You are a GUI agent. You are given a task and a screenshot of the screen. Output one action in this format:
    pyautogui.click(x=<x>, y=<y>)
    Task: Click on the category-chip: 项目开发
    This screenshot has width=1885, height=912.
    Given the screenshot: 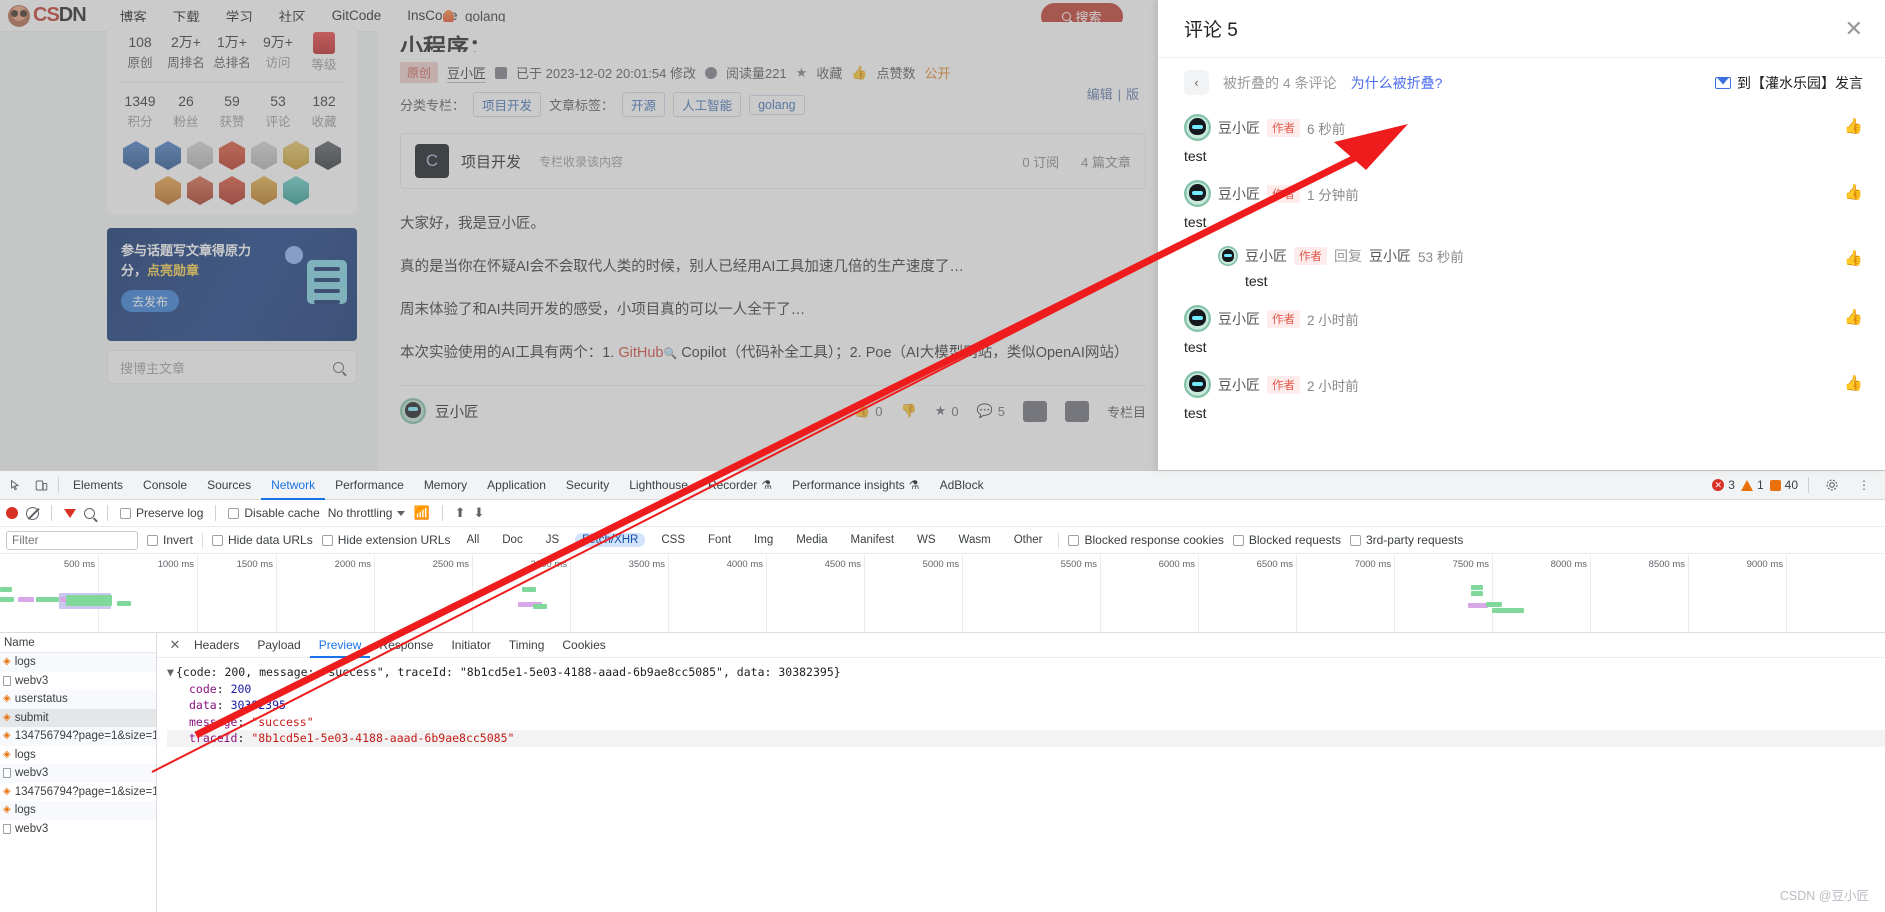 What is the action you would take?
    pyautogui.click(x=507, y=104)
    